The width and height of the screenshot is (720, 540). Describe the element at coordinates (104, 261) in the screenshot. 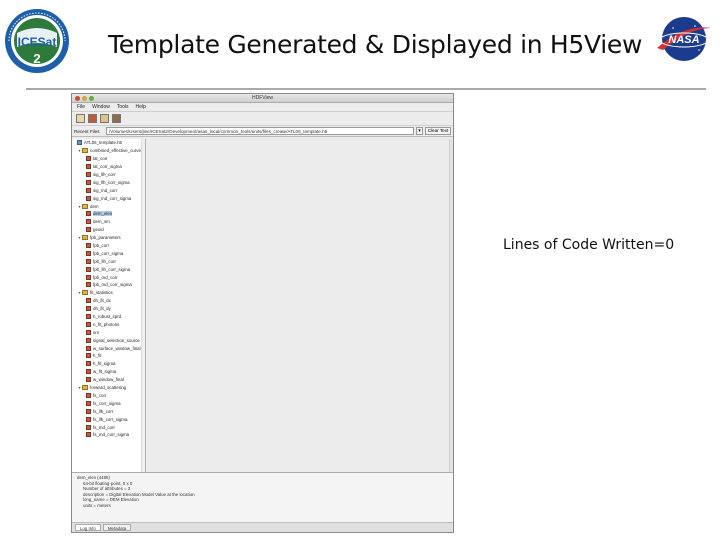

I see `tree-item-label: fpb_llh_corr` at that location.